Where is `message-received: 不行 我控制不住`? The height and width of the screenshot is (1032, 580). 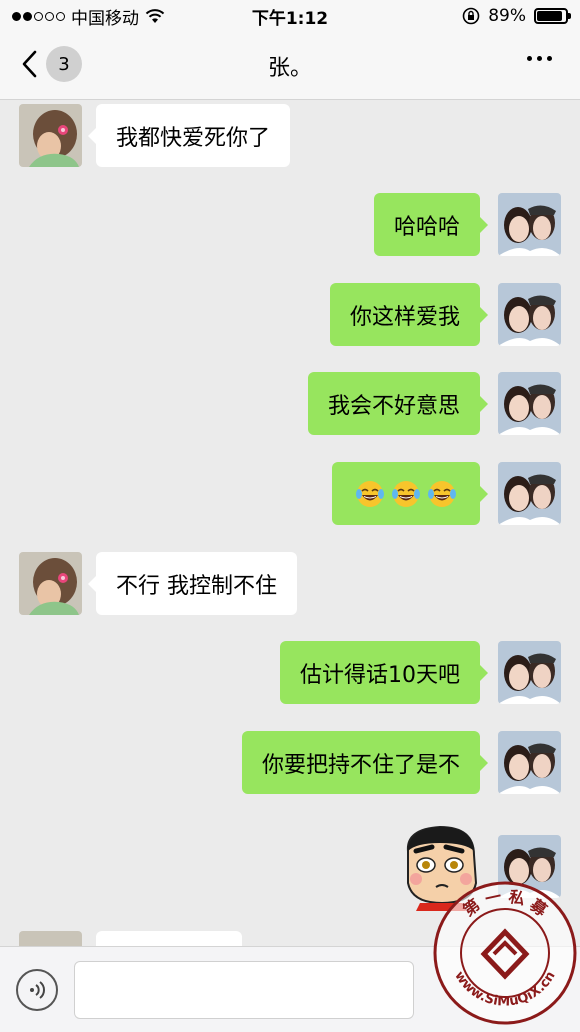 message-received: 不行 我控制不住 is located at coordinates (158, 583).